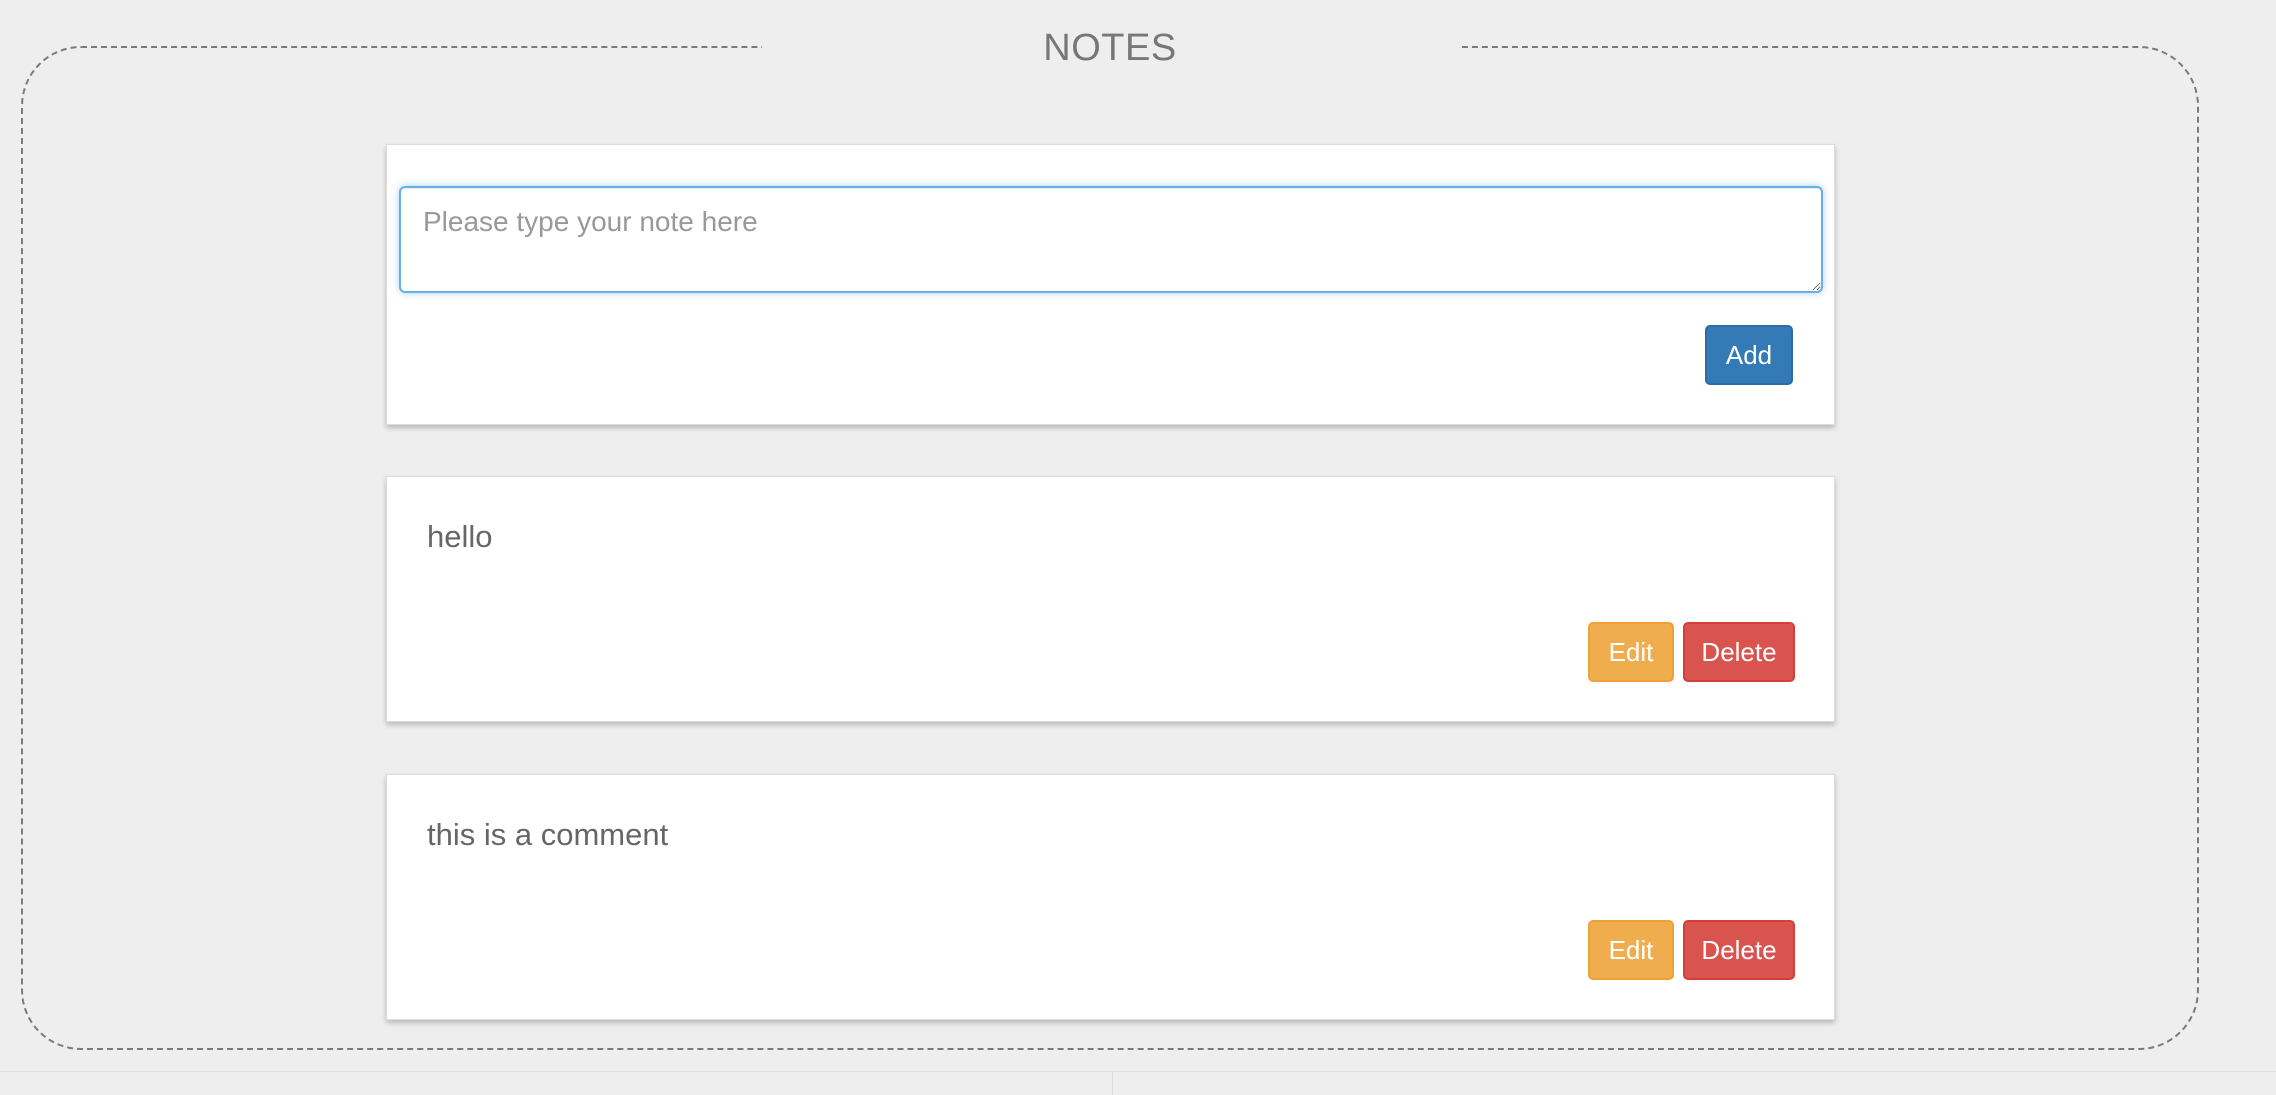 Image resolution: width=2276 pixels, height=1095 pixels. Describe the element at coordinates (460, 536) in the screenshot. I see `note-text: hello` at that location.